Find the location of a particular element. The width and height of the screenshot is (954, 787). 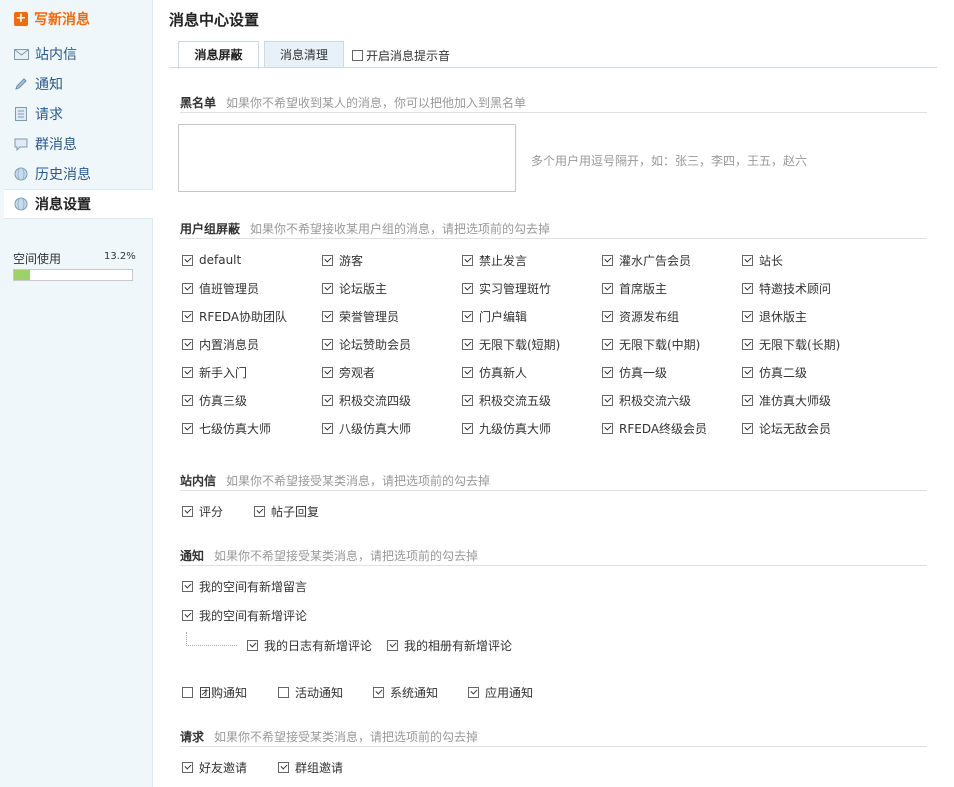

tab-message-cleanup: 消息清理 is located at coordinates (304, 54).